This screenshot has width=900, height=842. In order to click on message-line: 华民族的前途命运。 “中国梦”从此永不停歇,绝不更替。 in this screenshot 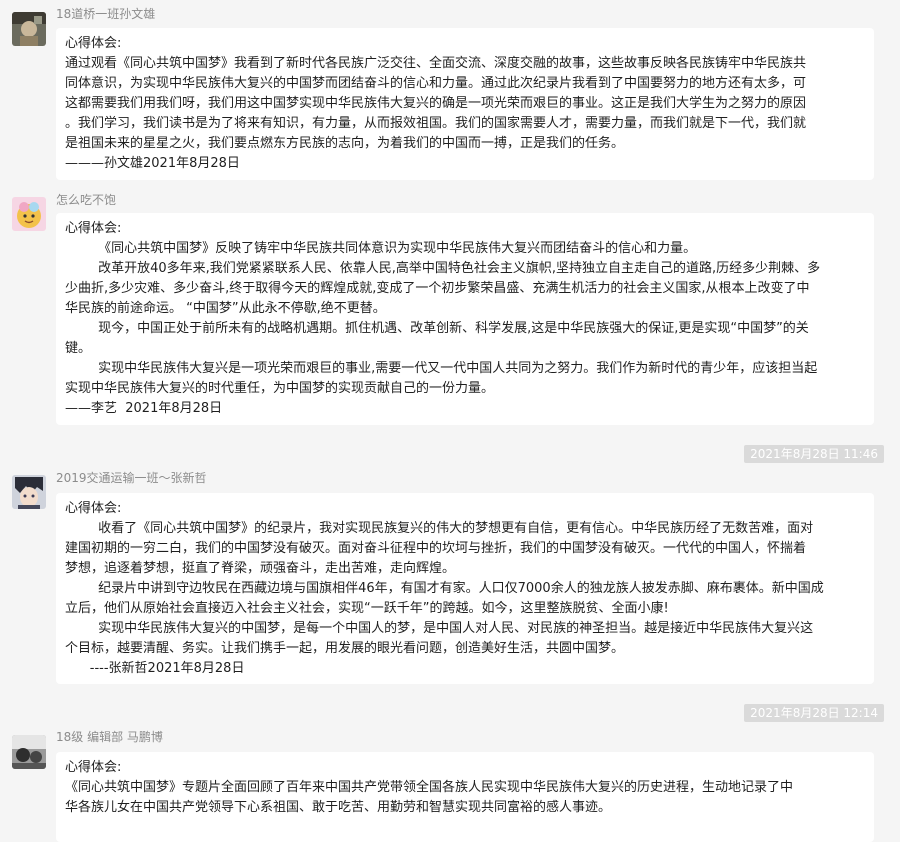, I will do `click(225, 308)`.